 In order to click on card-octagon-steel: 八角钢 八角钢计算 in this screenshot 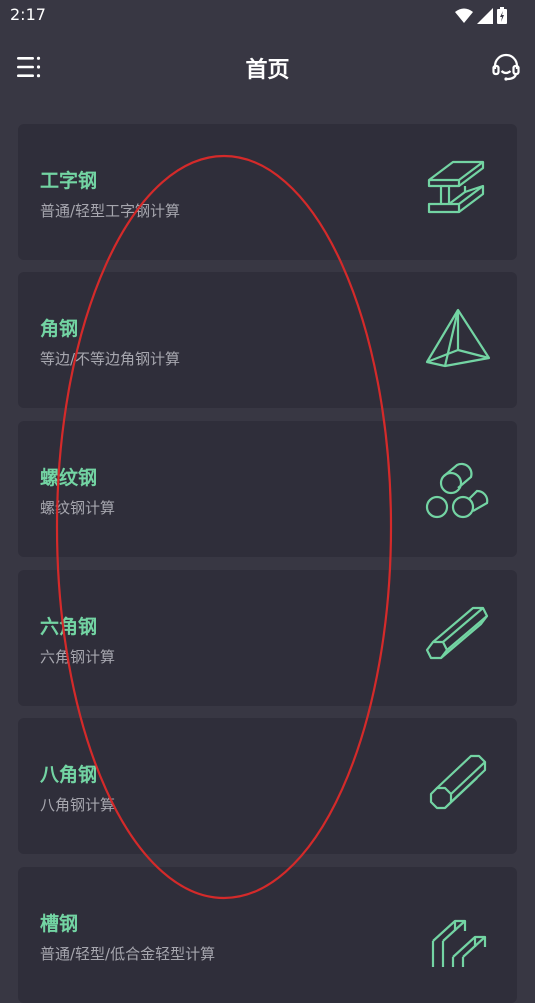, I will do `click(267, 786)`.